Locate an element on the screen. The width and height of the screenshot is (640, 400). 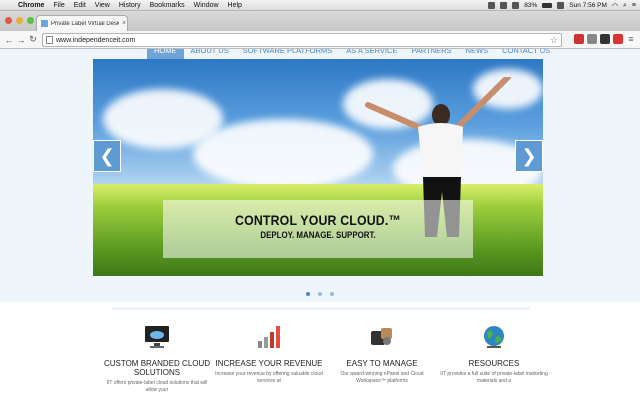
browser-tab: Private Label Virtual Deskt × is located at coordinates (82, 23).